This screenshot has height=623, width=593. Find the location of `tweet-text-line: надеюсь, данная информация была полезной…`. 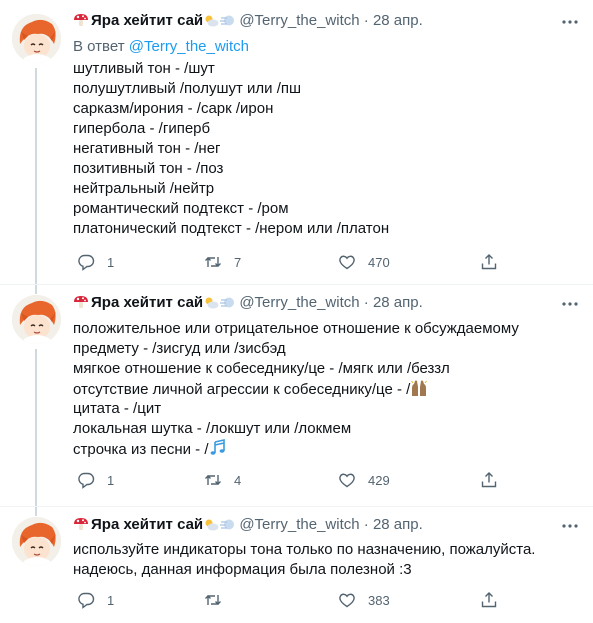

tweet-text-line: надеюсь, данная информация была полезной… is located at coordinates (242, 569).